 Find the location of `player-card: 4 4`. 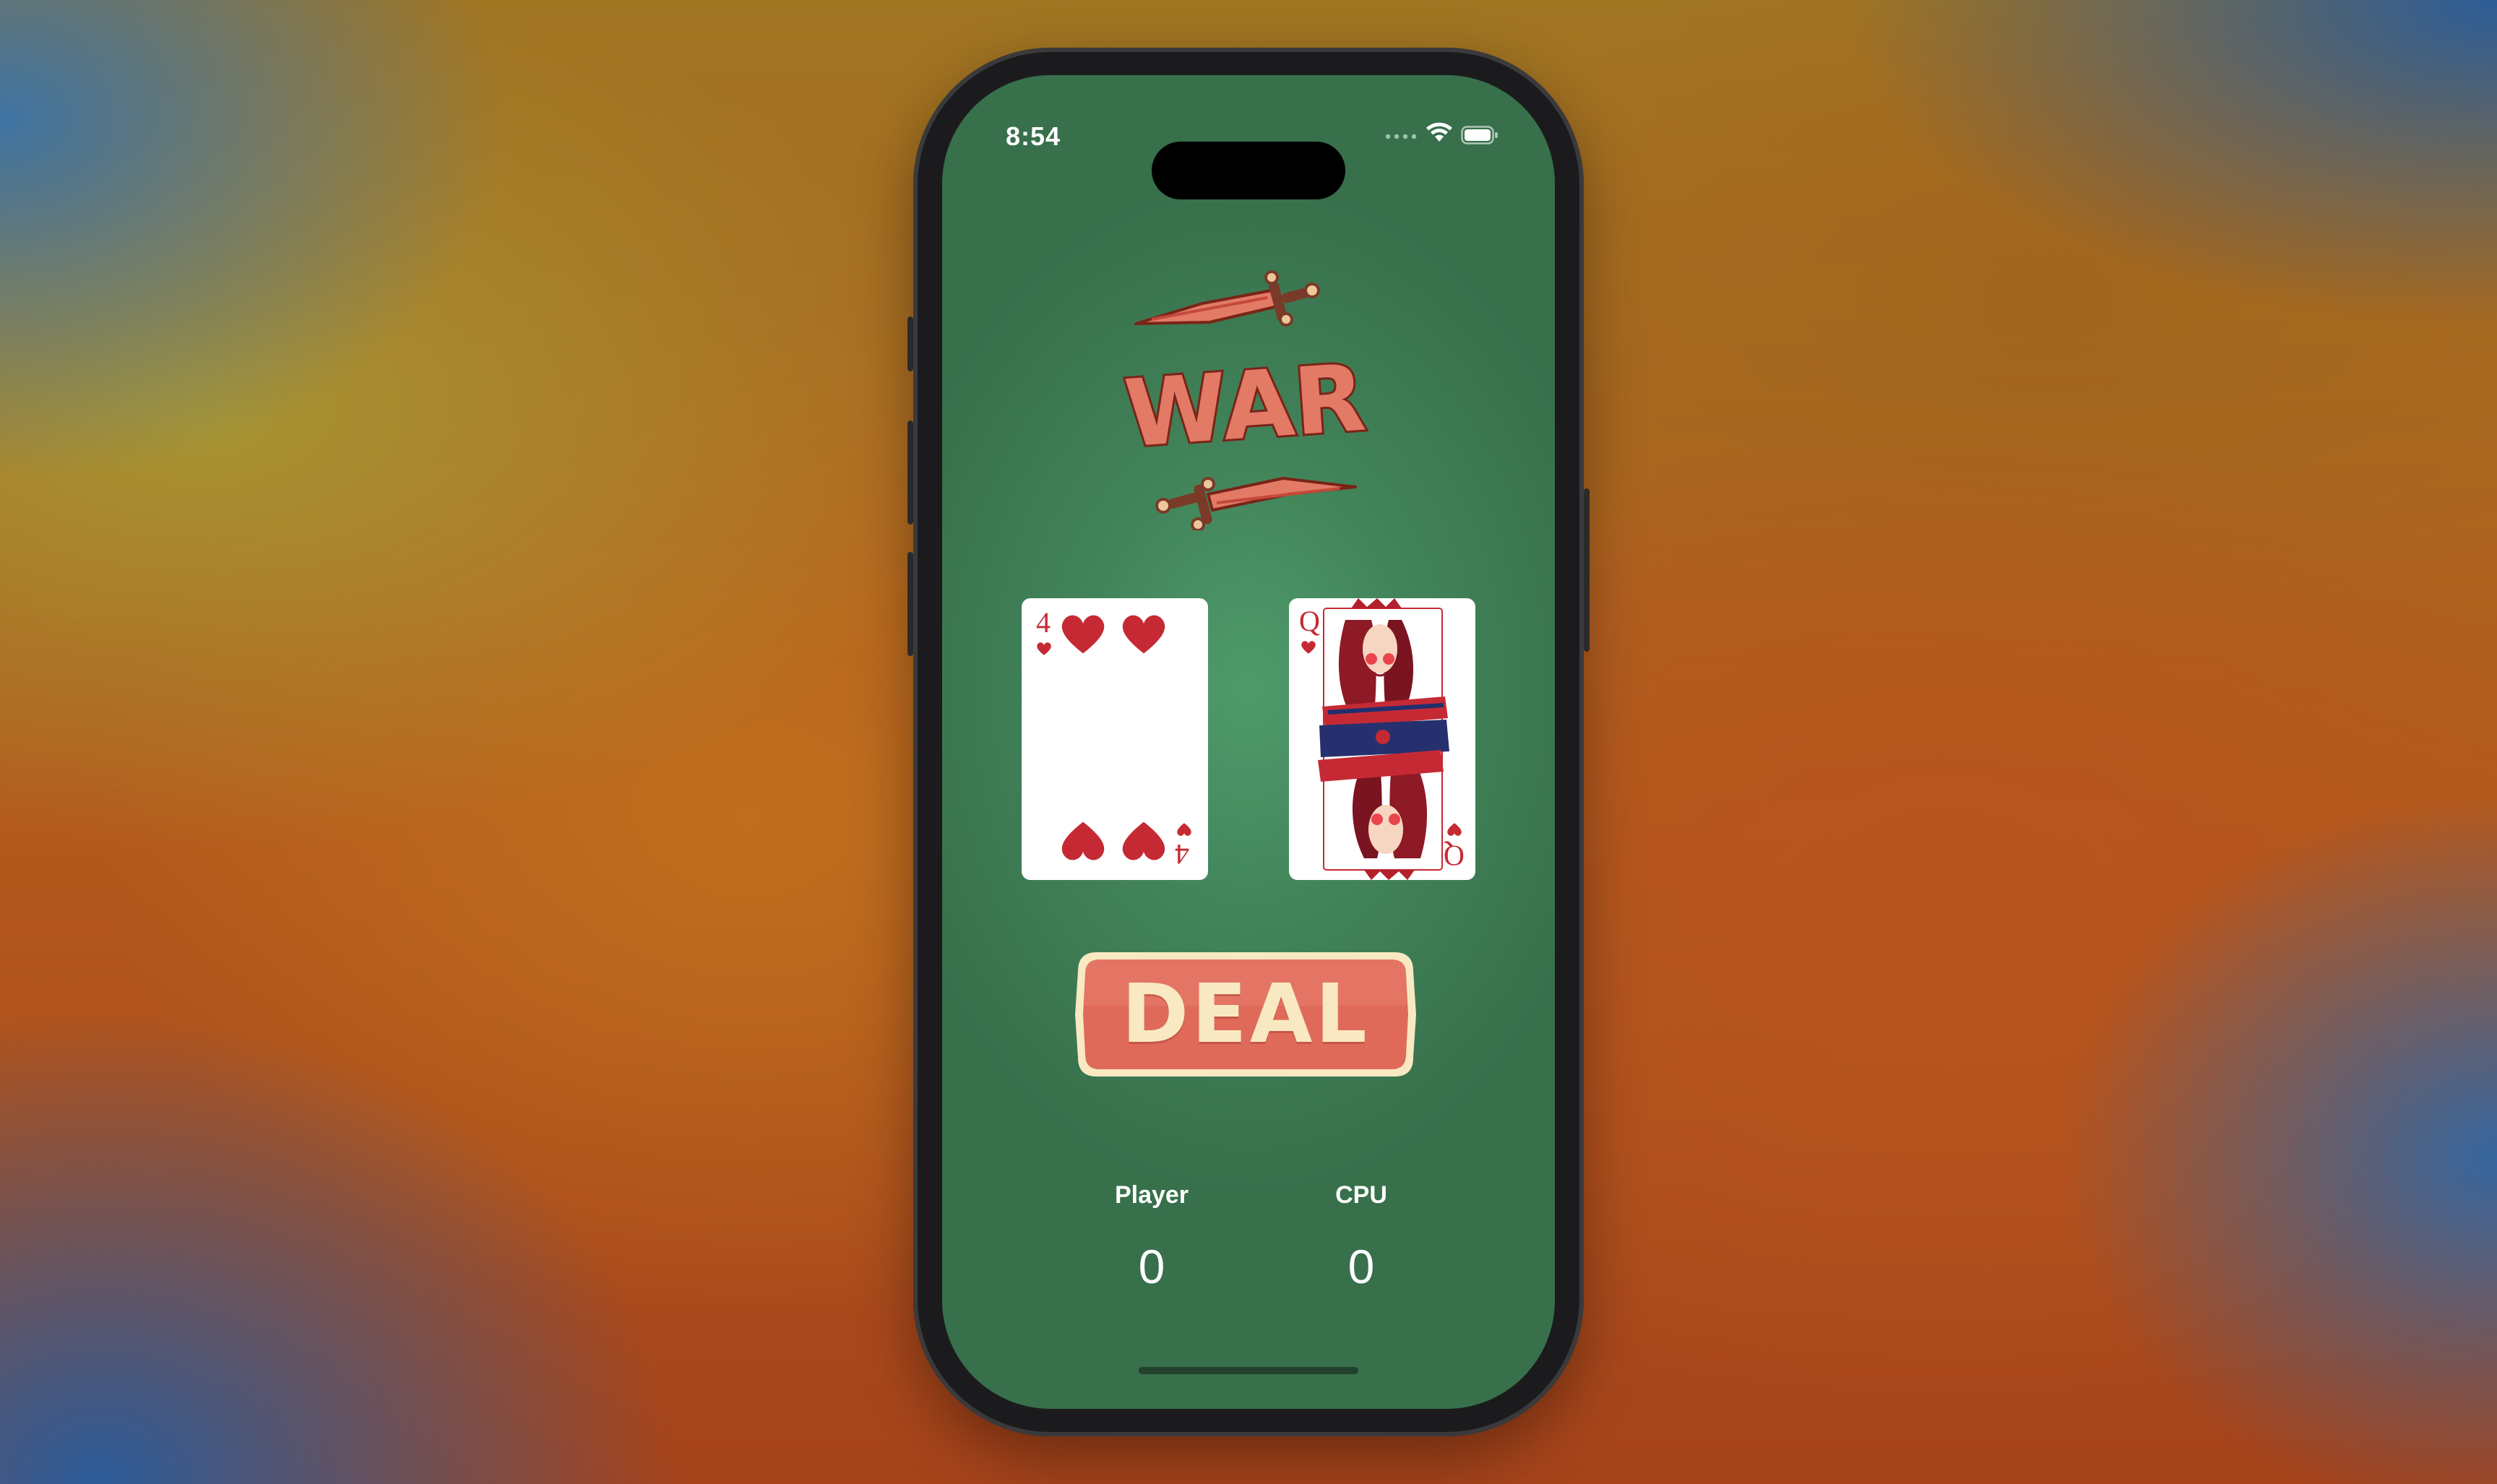

player-card: 4 4 is located at coordinates (1115, 739).